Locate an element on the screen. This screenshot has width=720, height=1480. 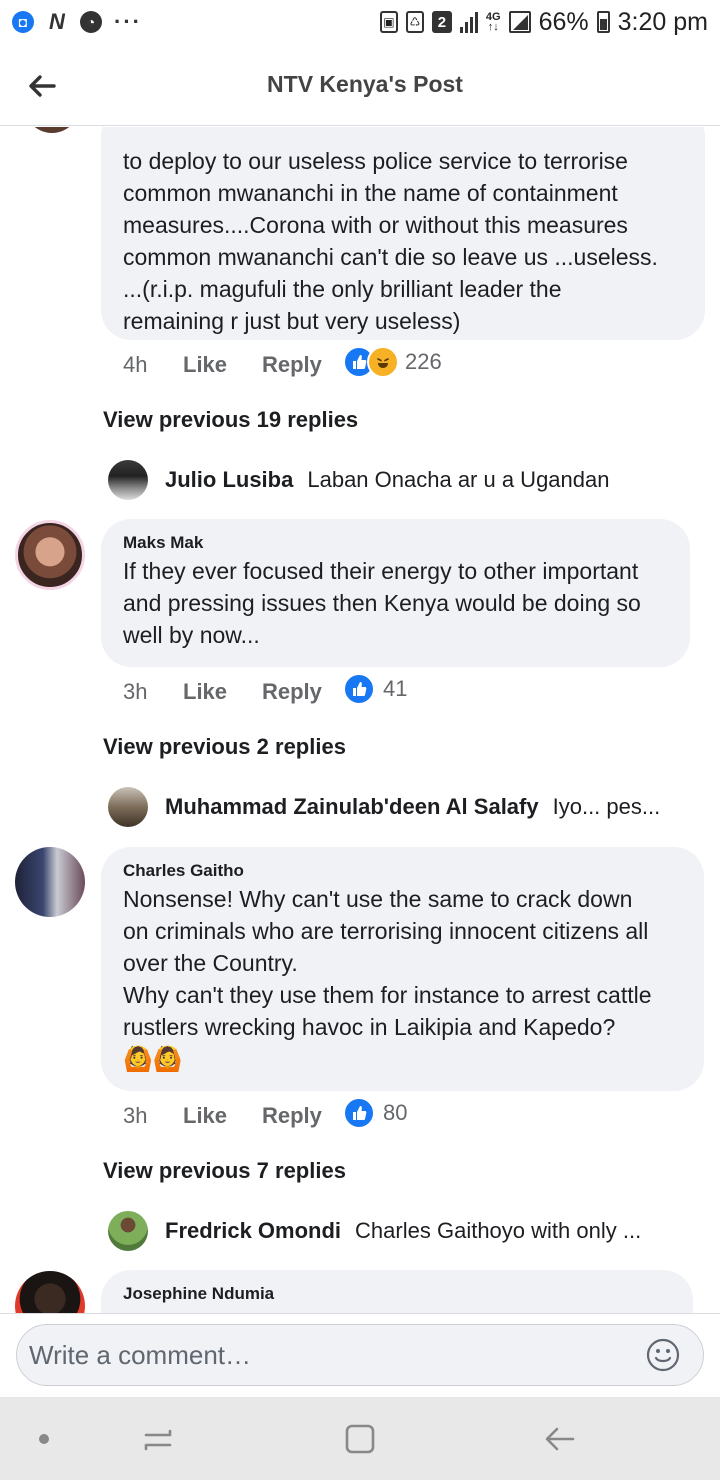
comment-actions: 4h Like Reply is located at coordinates (222, 365).